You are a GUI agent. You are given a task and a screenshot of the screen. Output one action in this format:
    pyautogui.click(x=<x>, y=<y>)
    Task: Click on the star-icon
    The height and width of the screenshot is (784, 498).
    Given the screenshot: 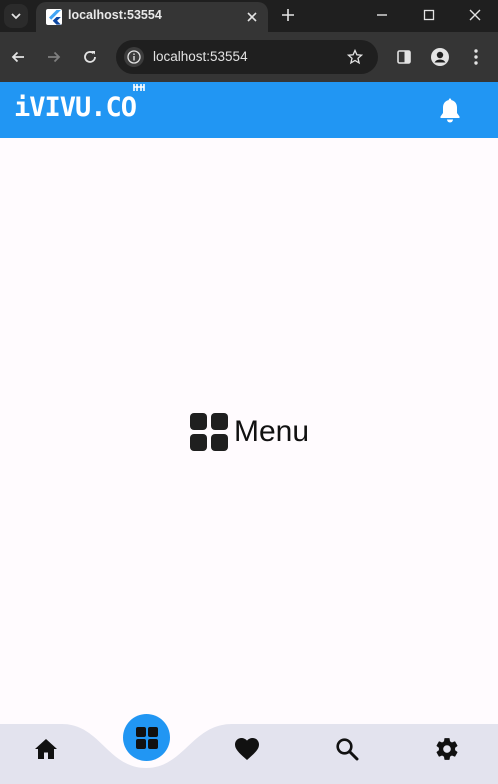 What is the action you would take?
    pyautogui.click(x=355, y=57)
    